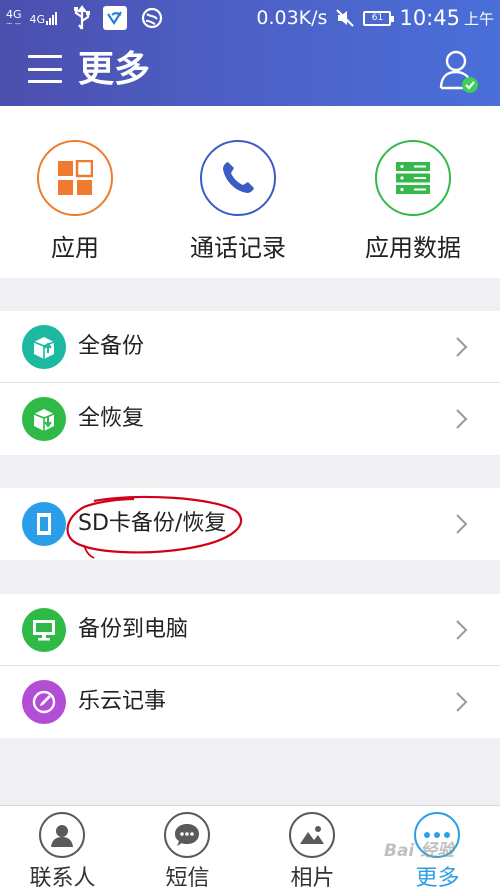 This screenshot has width=500, height=889. I want to click on list-item-label: 备份到电脑, so click(133, 629).